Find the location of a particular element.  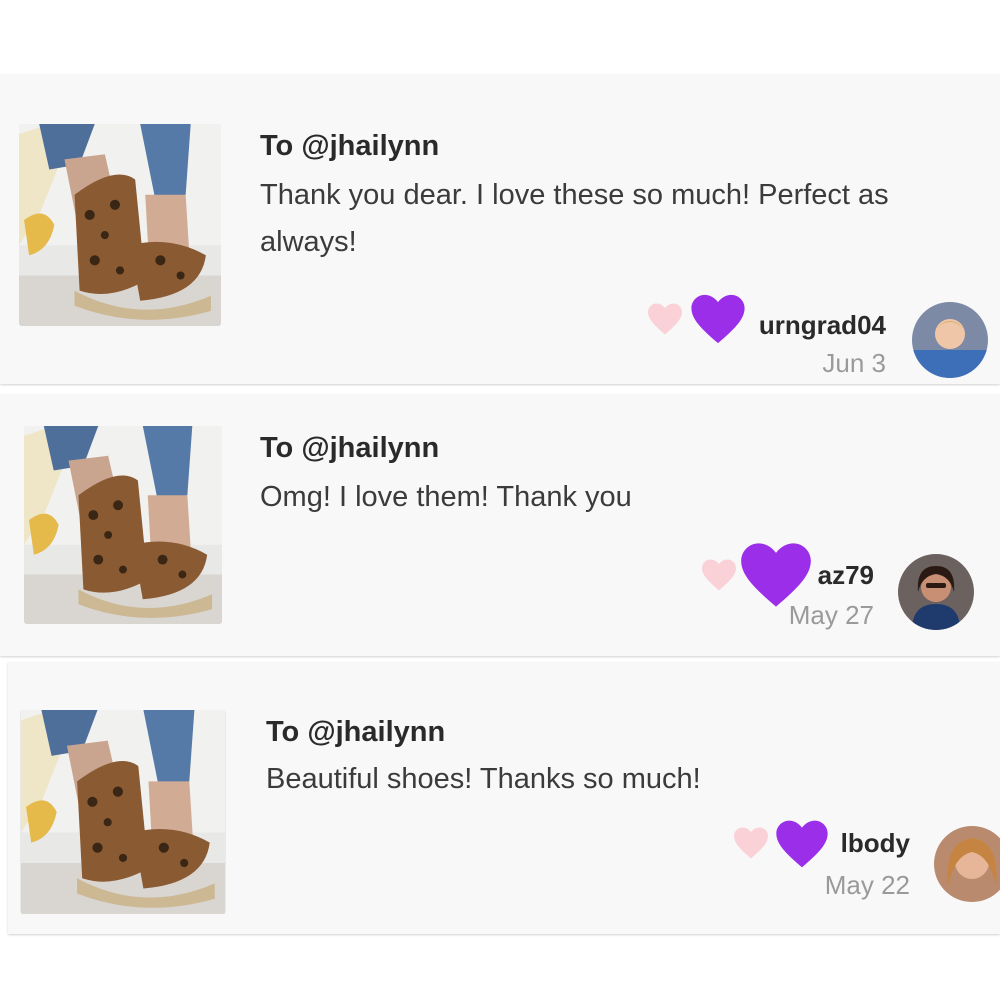

review-message: Omg! I love them! Thank you is located at coordinates (446, 497).